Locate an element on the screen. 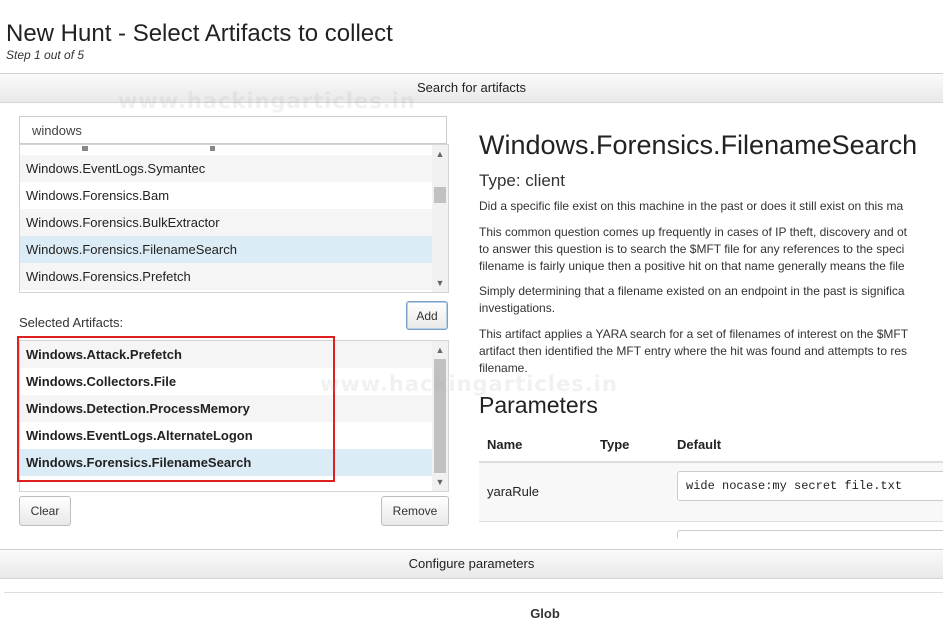  add-button: Add is located at coordinates (427, 315).